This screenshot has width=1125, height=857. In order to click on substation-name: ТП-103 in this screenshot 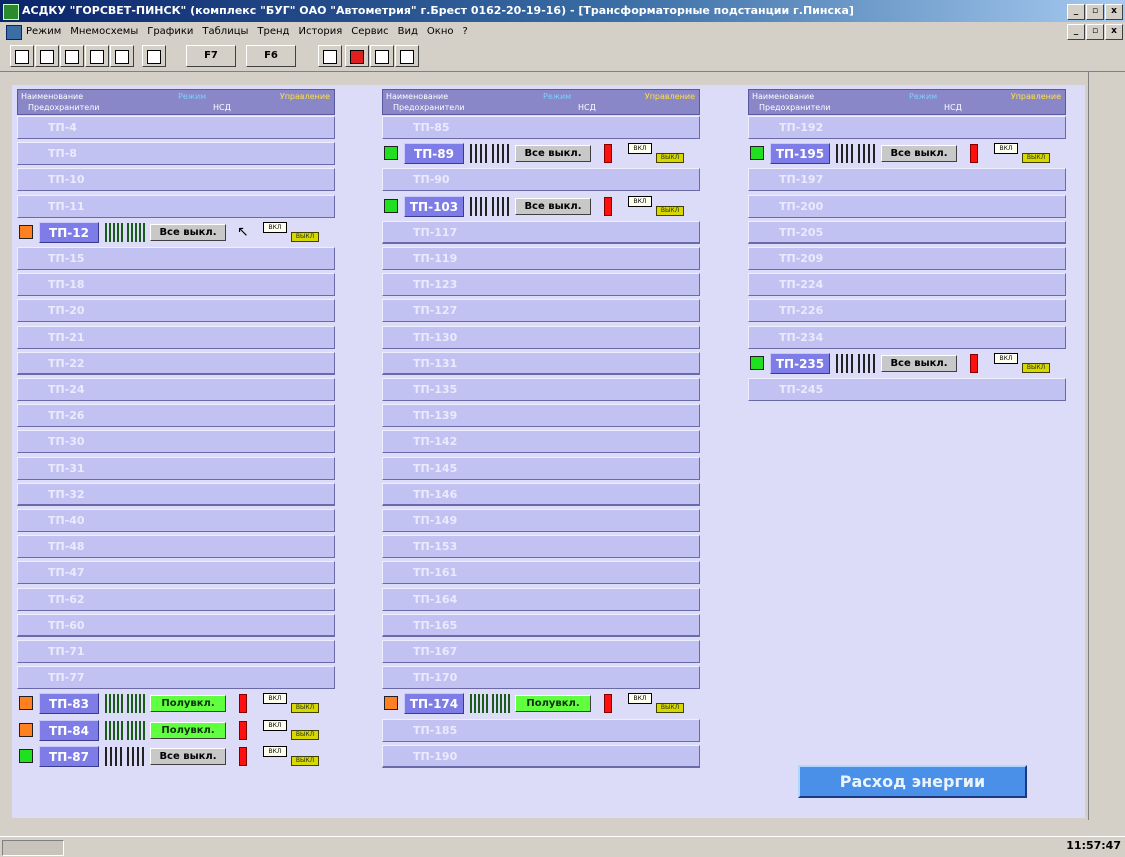, I will do `click(434, 206)`.